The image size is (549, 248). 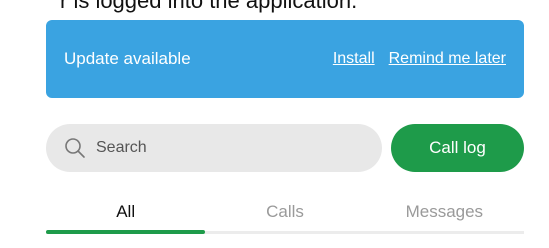 What do you see at coordinates (354, 59) in the screenshot?
I see `install-link: Install` at bounding box center [354, 59].